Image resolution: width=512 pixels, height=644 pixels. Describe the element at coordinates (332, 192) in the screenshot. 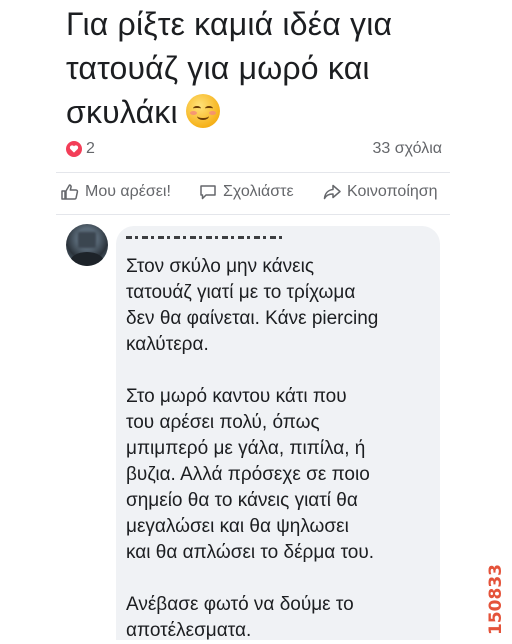

I see `share-arrow-icon` at that location.